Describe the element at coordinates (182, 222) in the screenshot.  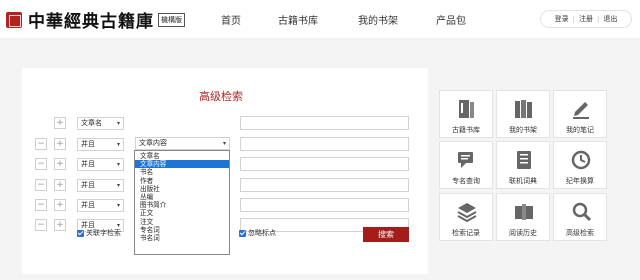
I see `dropdown-option: 注文` at that location.